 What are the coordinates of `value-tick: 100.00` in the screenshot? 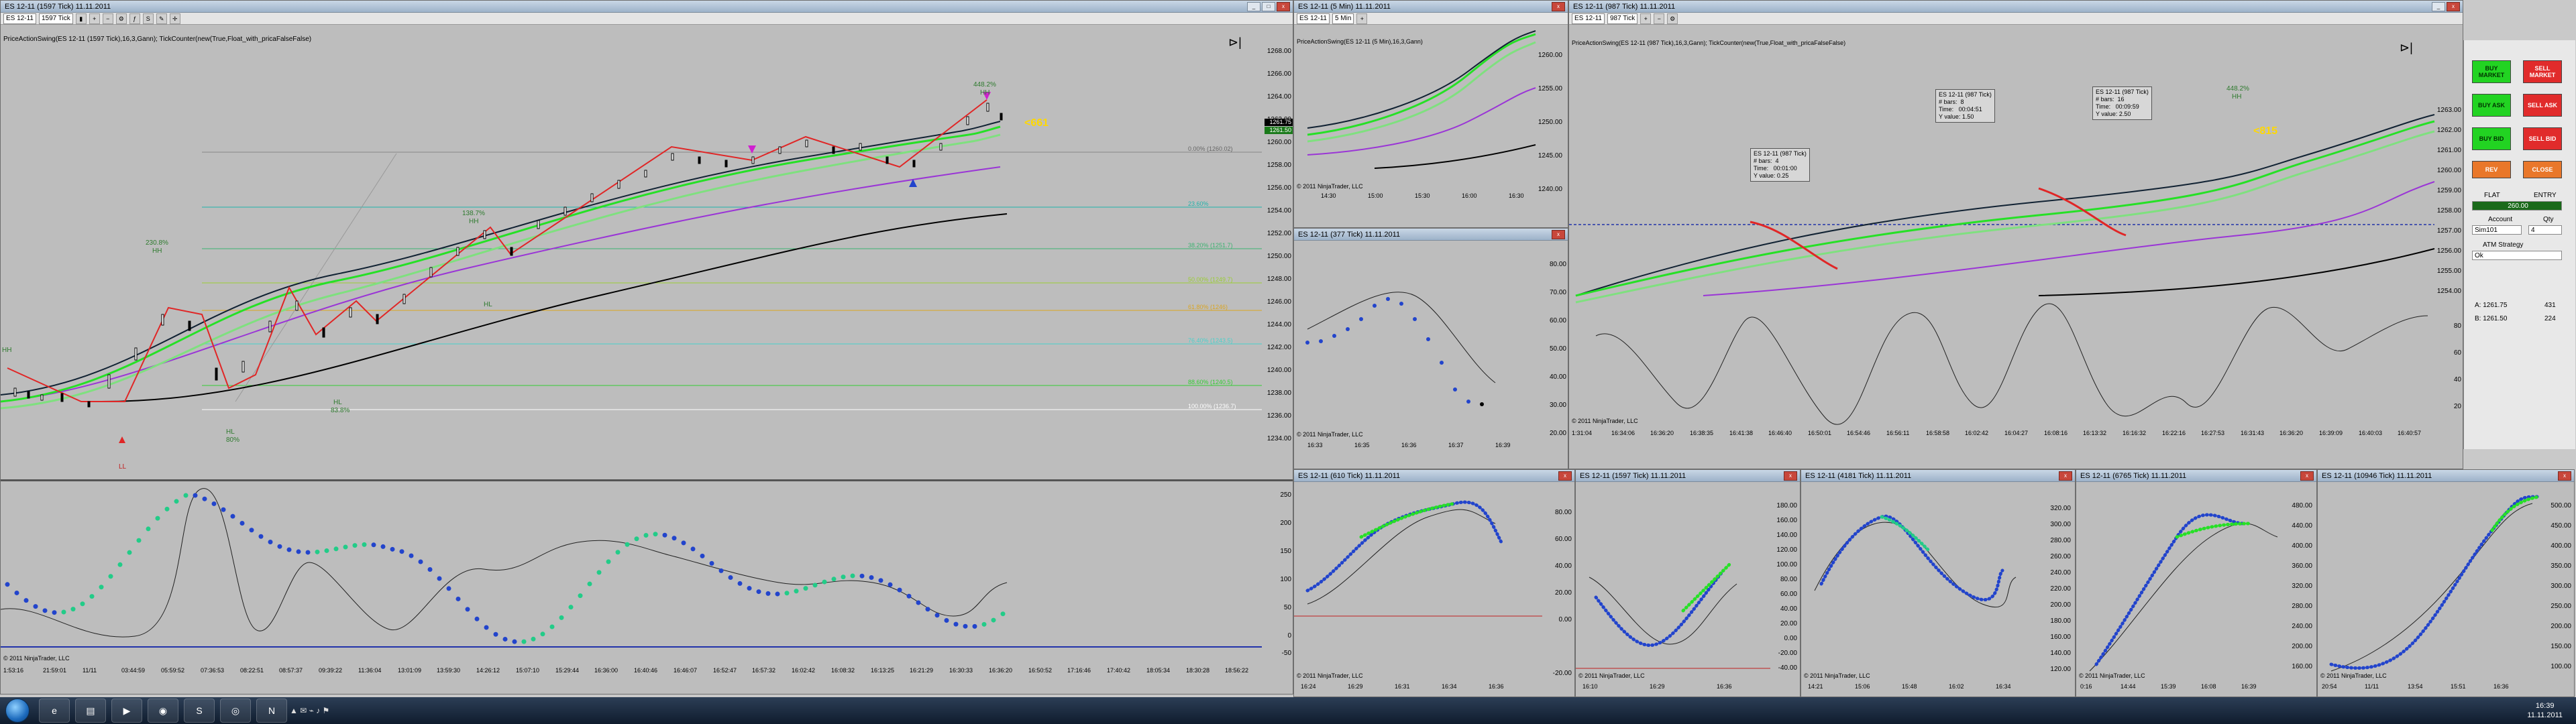 It's located at (2561, 666).